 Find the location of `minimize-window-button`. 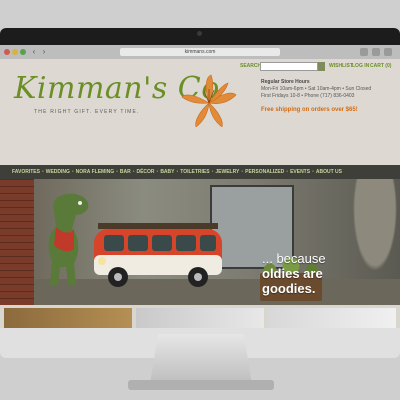

minimize-window-button is located at coordinates (15, 52).